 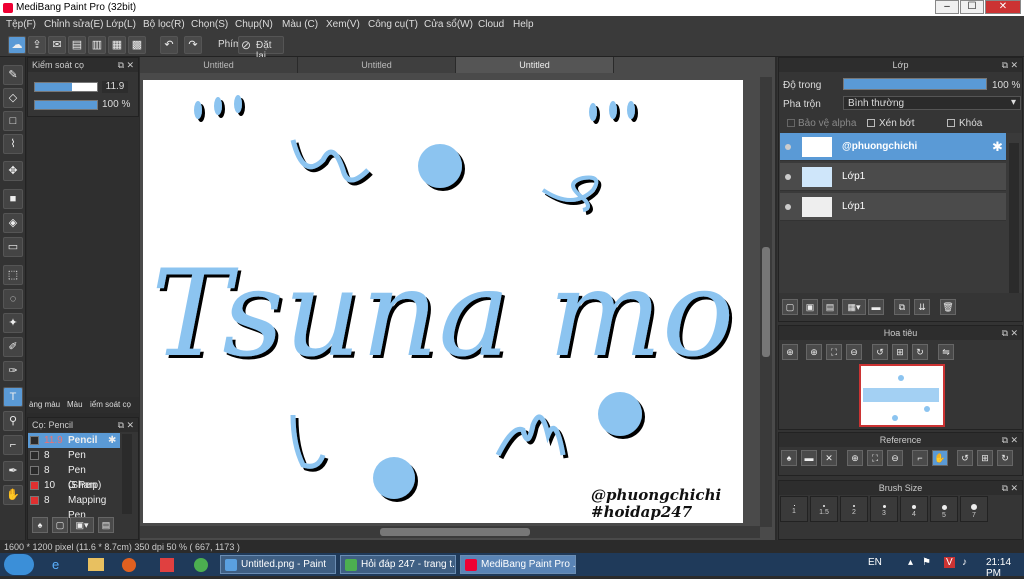 I want to click on new-brush-icon: ▢, so click(x=60, y=525).